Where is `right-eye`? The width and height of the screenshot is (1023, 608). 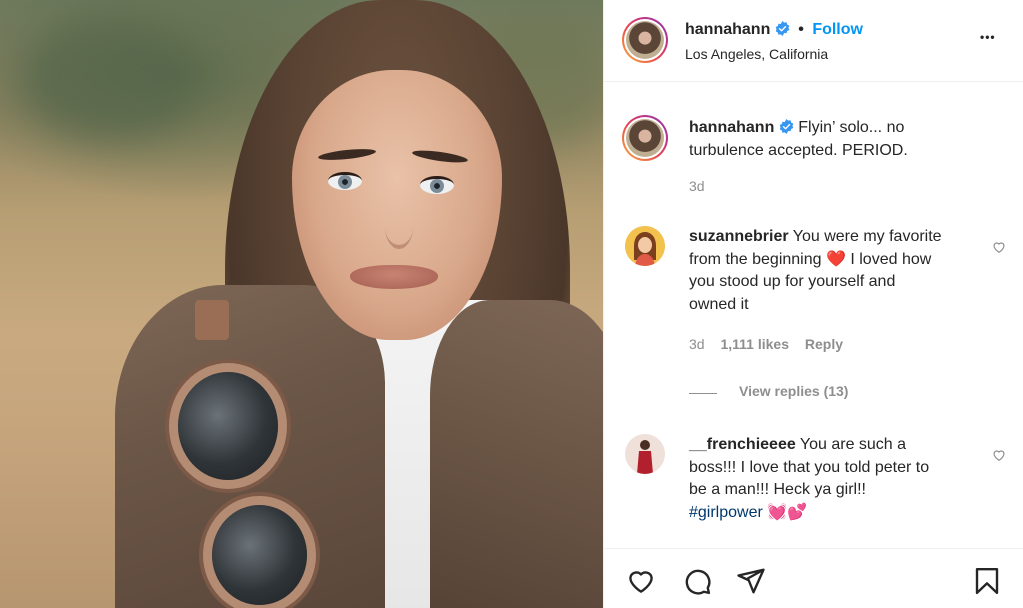
right-eye is located at coordinates (437, 185).